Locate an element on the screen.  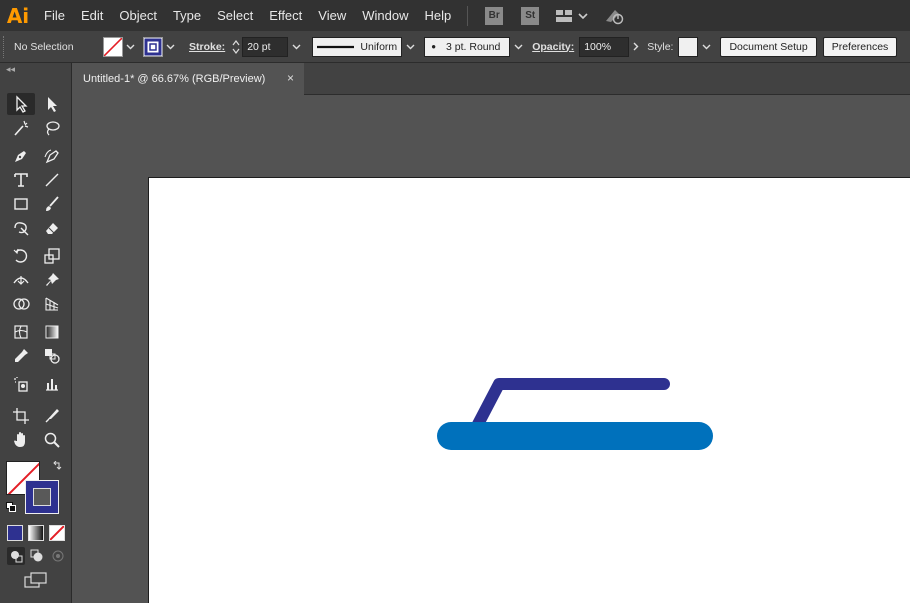
none-button is located at coordinates (57, 533).